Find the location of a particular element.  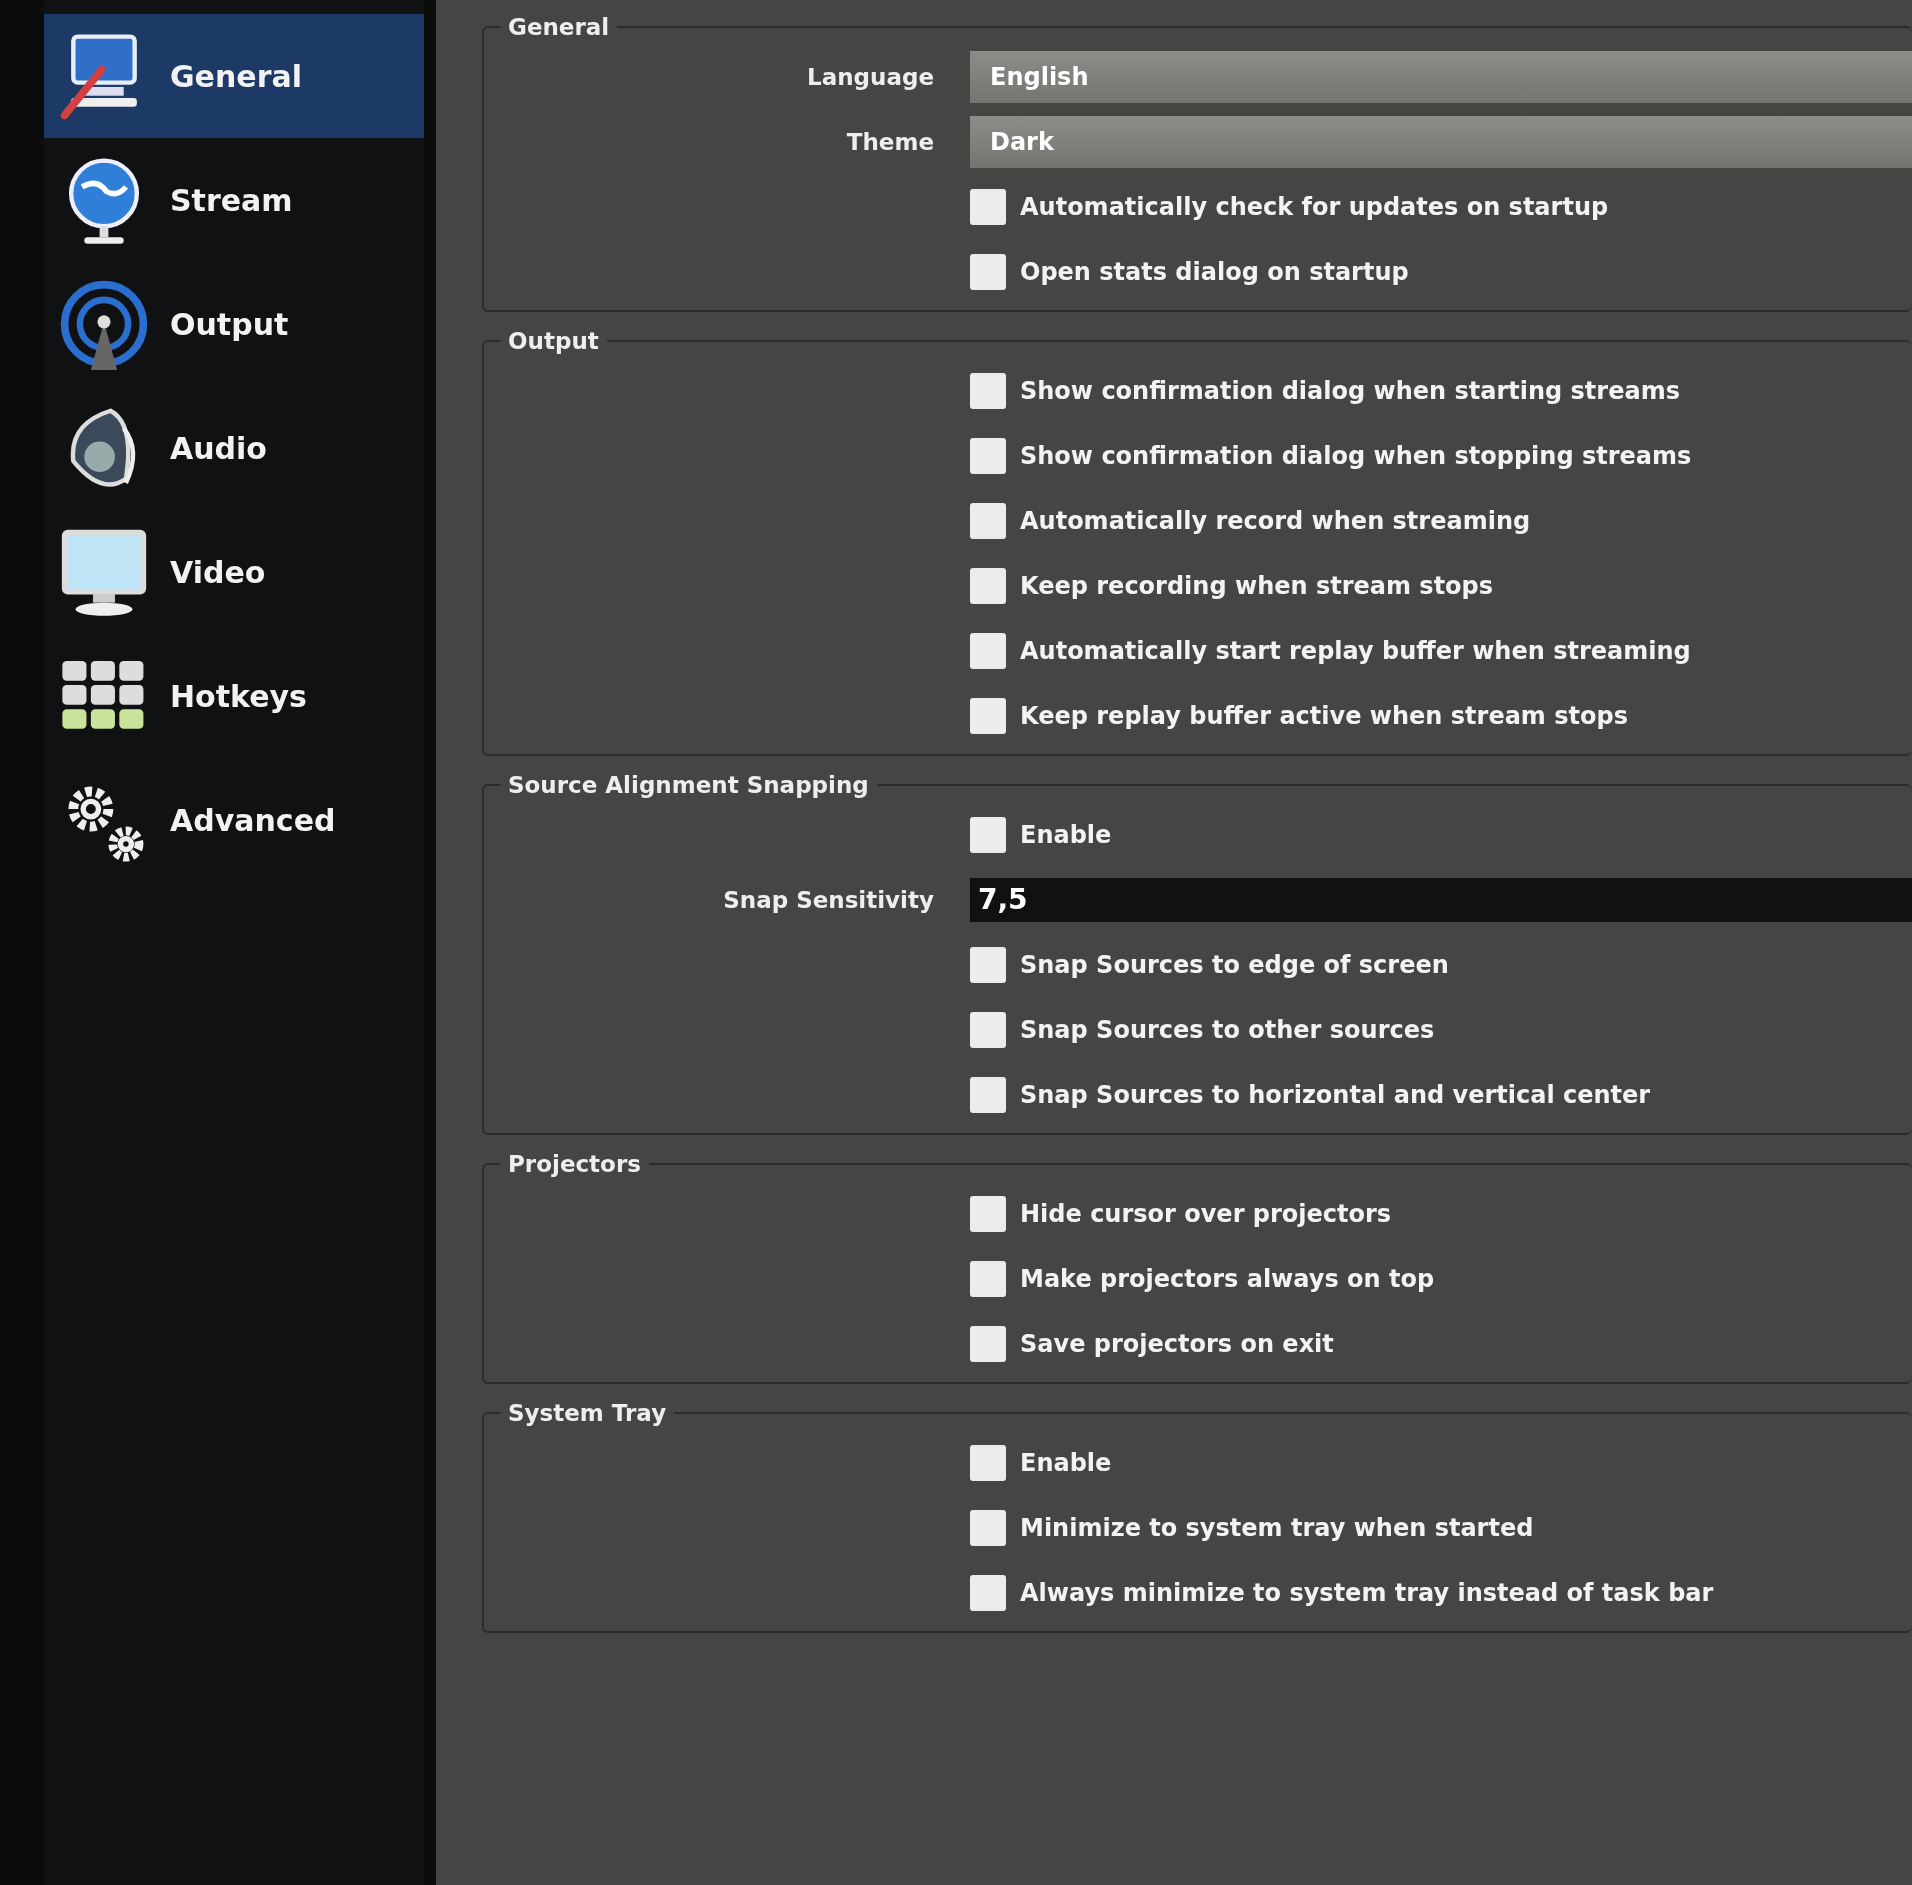

group-title: Output is located at coordinates (553, 341).